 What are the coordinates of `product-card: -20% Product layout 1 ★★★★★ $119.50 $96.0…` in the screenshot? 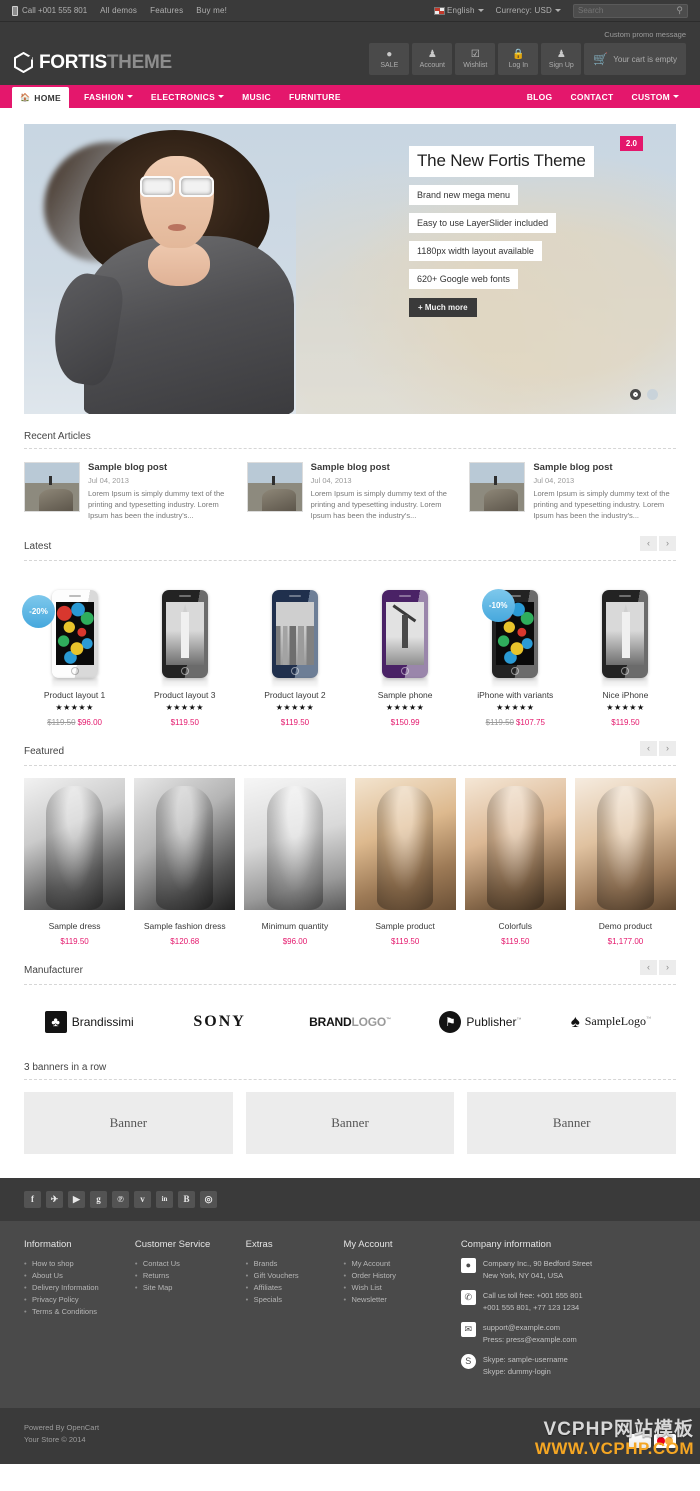 It's located at (73, 650).